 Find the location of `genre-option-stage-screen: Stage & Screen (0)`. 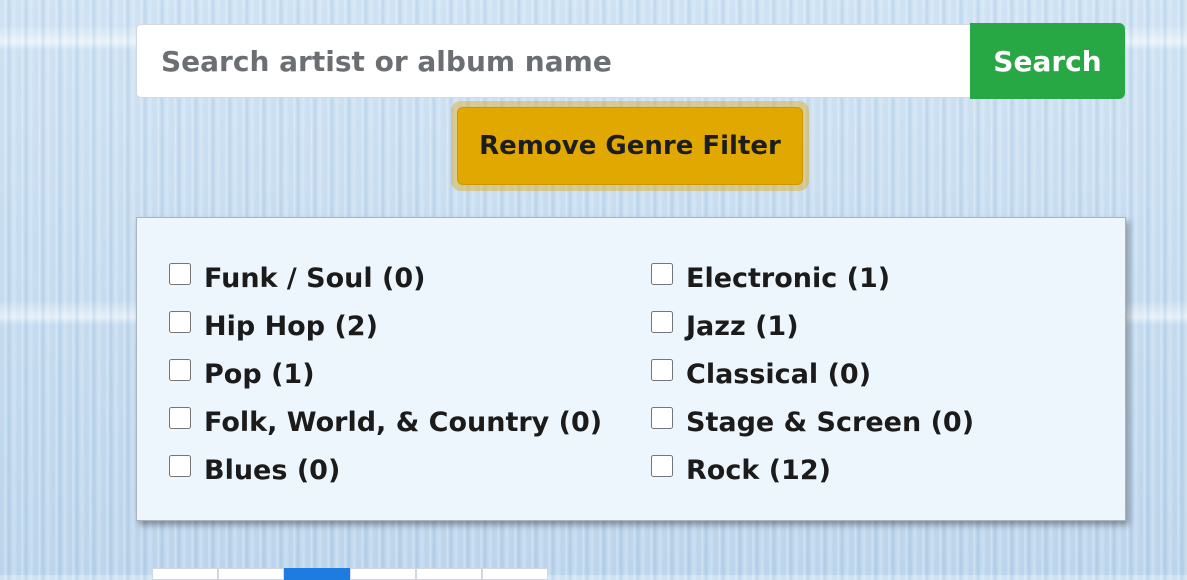

genre-option-stage-screen: Stage & Screen (0) is located at coordinates (812, 422).